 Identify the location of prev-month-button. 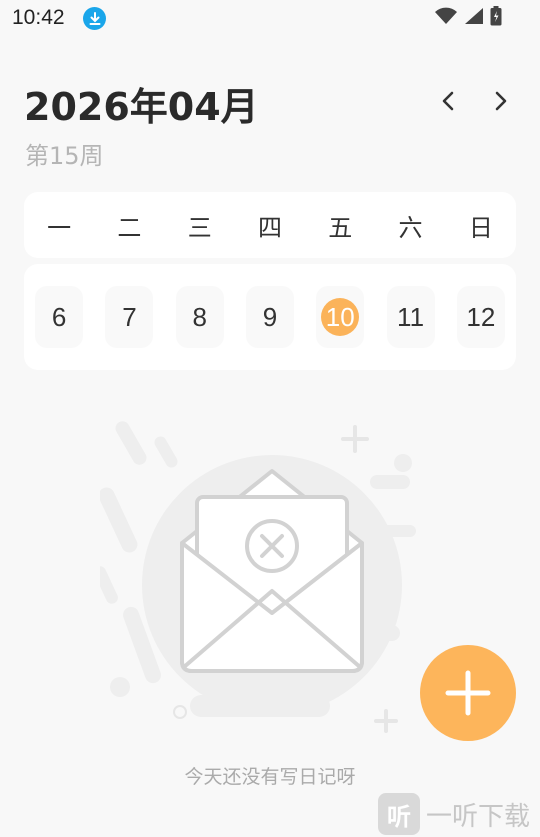
(448, 101).